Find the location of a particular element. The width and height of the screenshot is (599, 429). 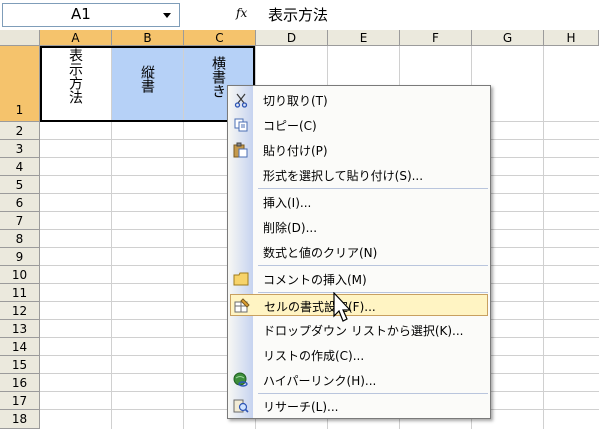

selection-border is located at coordinates (147, 84).